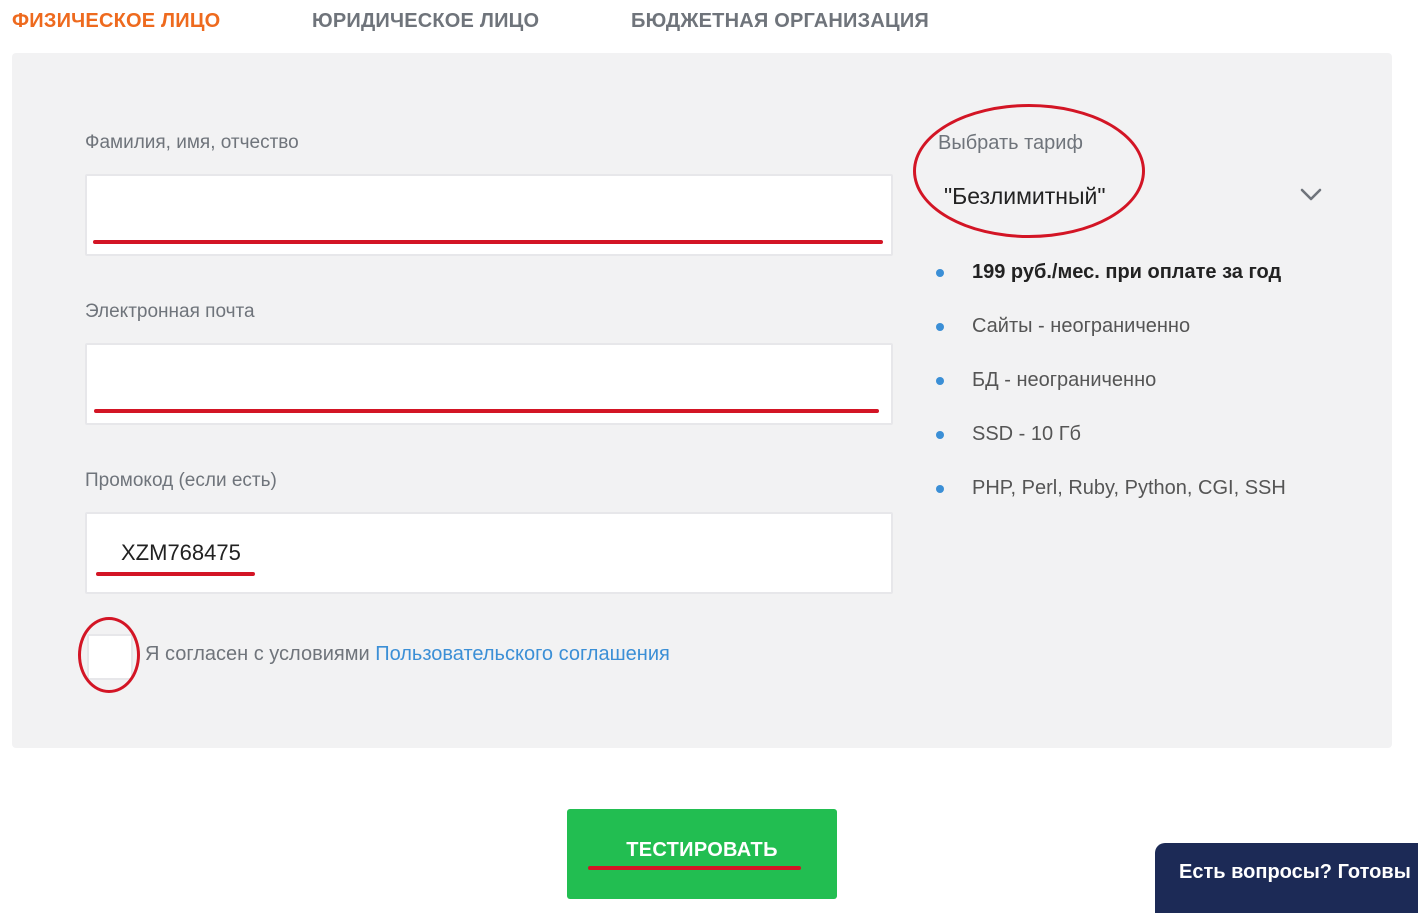  What do you see at coordinates (1111, 338) in the screenshot?
I see `list-item: Сайты - неограниченно` at bounding box center [1111, 338].